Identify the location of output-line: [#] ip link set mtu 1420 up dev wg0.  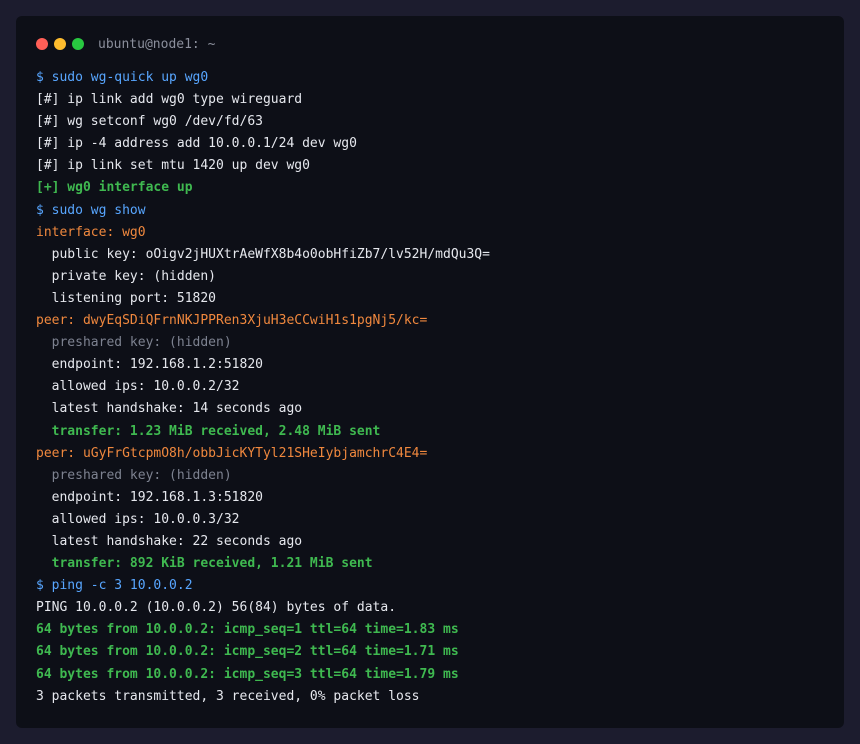
(173, 166).